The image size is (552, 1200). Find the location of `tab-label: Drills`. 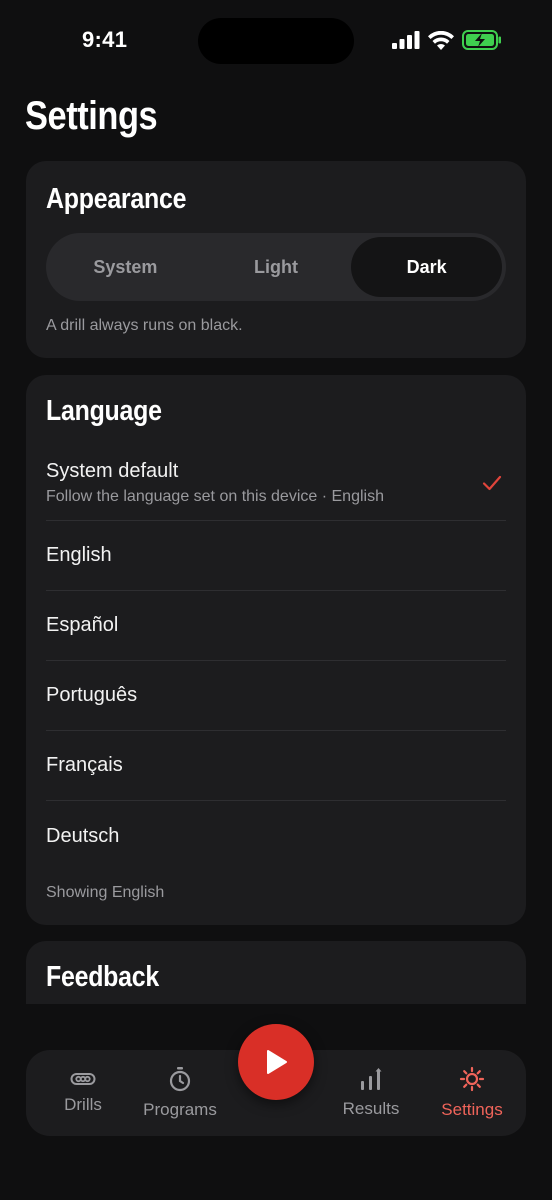

tab-label: Drills is located at coordinates (83, 1104).